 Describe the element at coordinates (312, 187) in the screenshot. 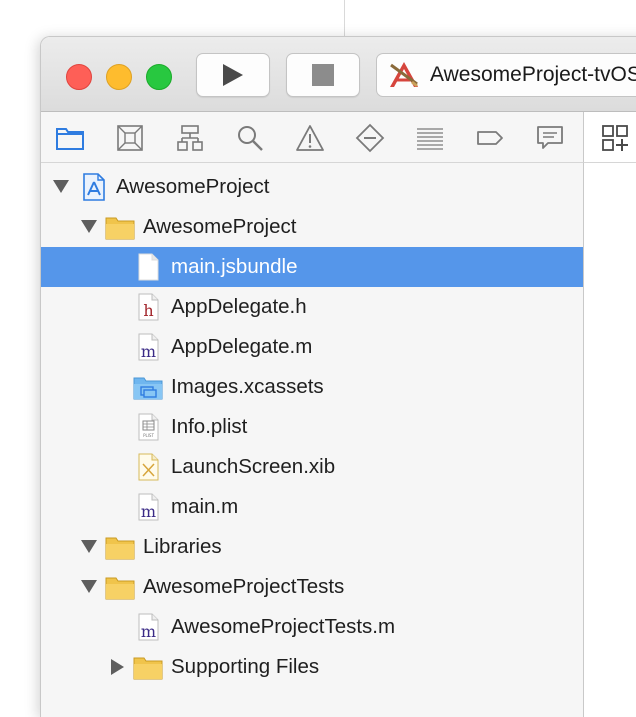

I see `tree-row-awesomeproject-project: AwesomeProject` at that location.